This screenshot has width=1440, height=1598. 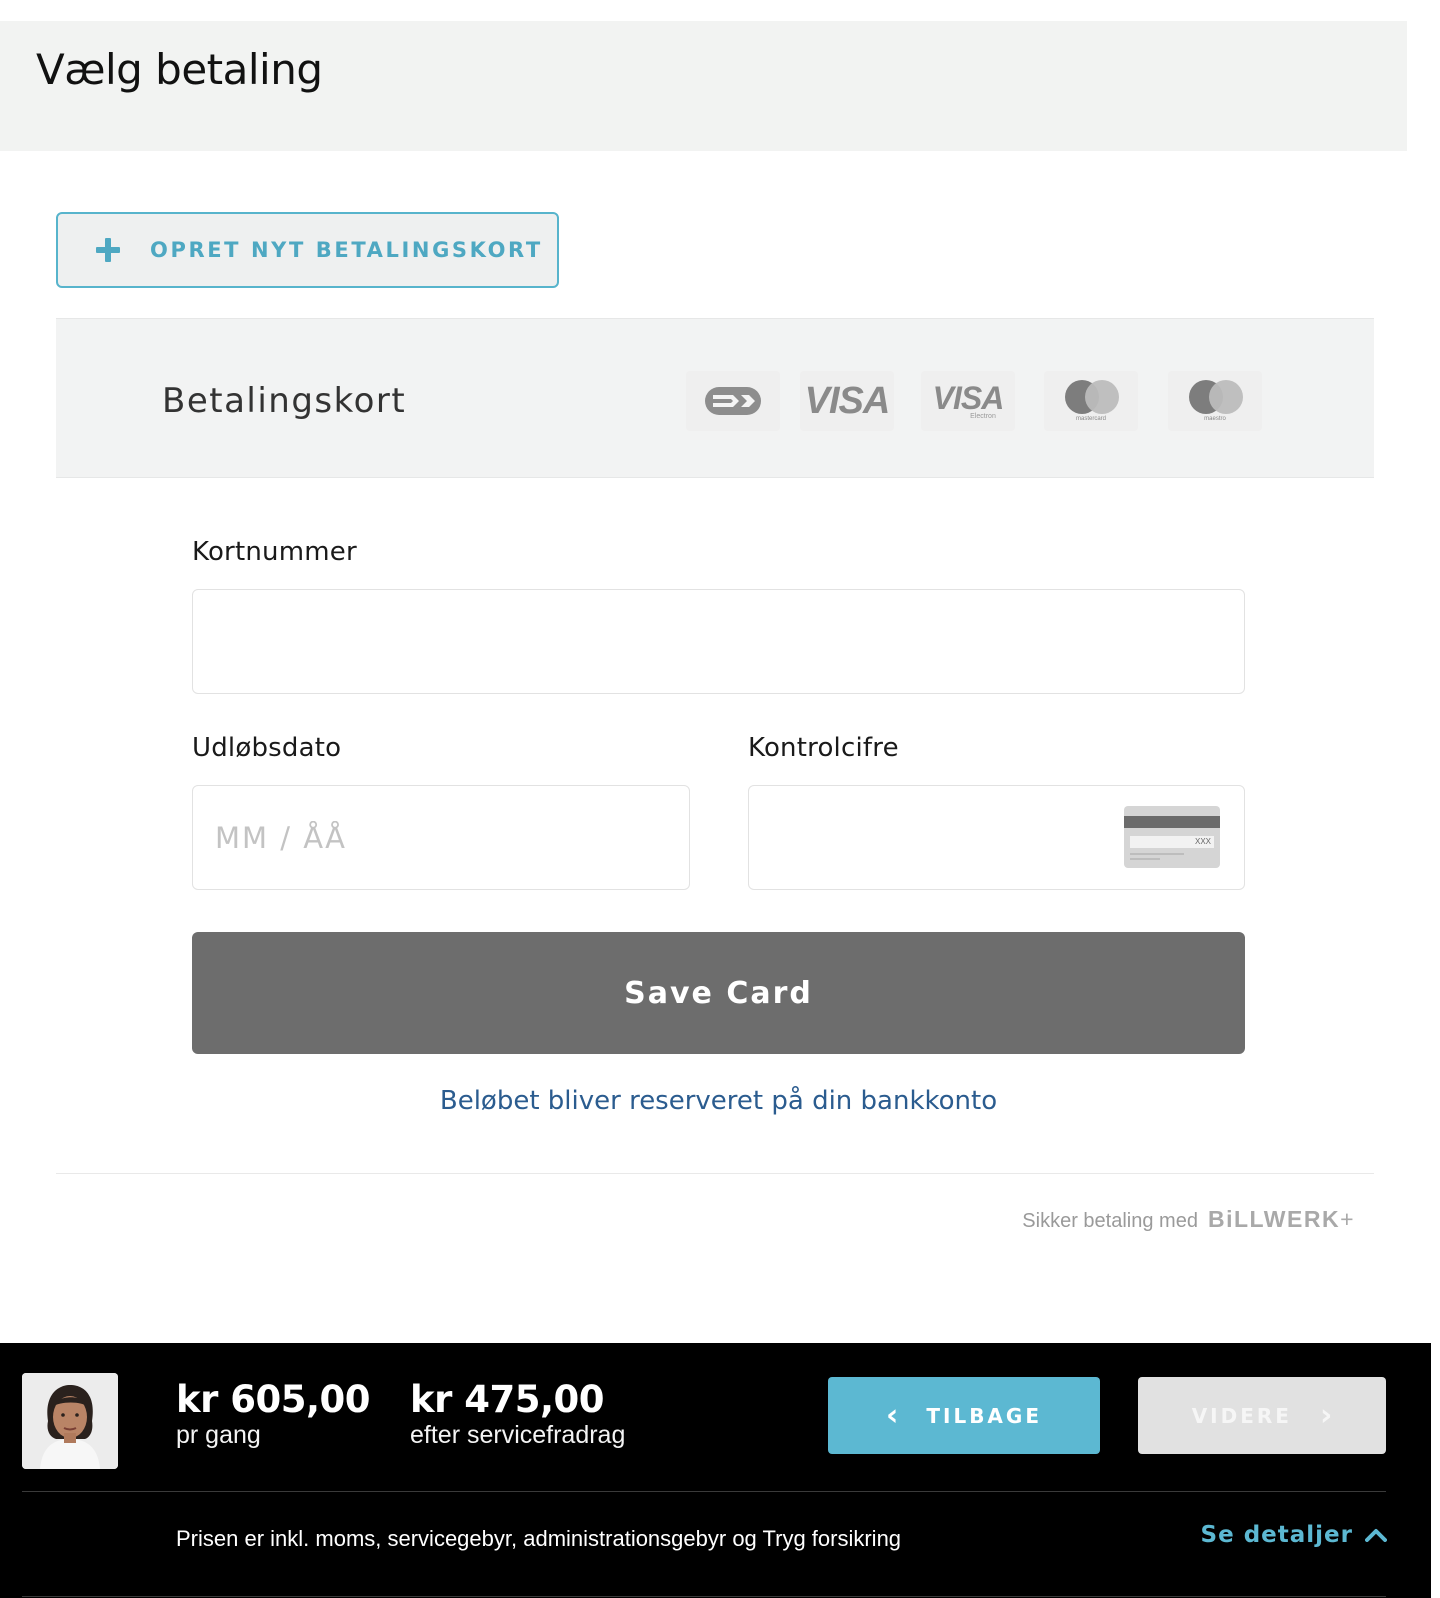 I want to click on price-per-visit-amount: kr 605,00, so click(x=273, y=1399).